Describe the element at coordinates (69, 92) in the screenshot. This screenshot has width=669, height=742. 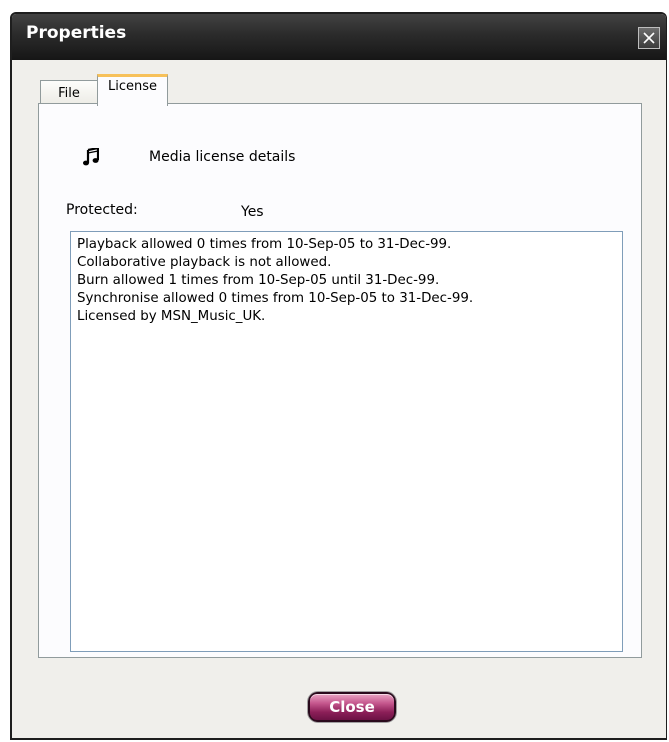
I see `tab-file: File` at that location.